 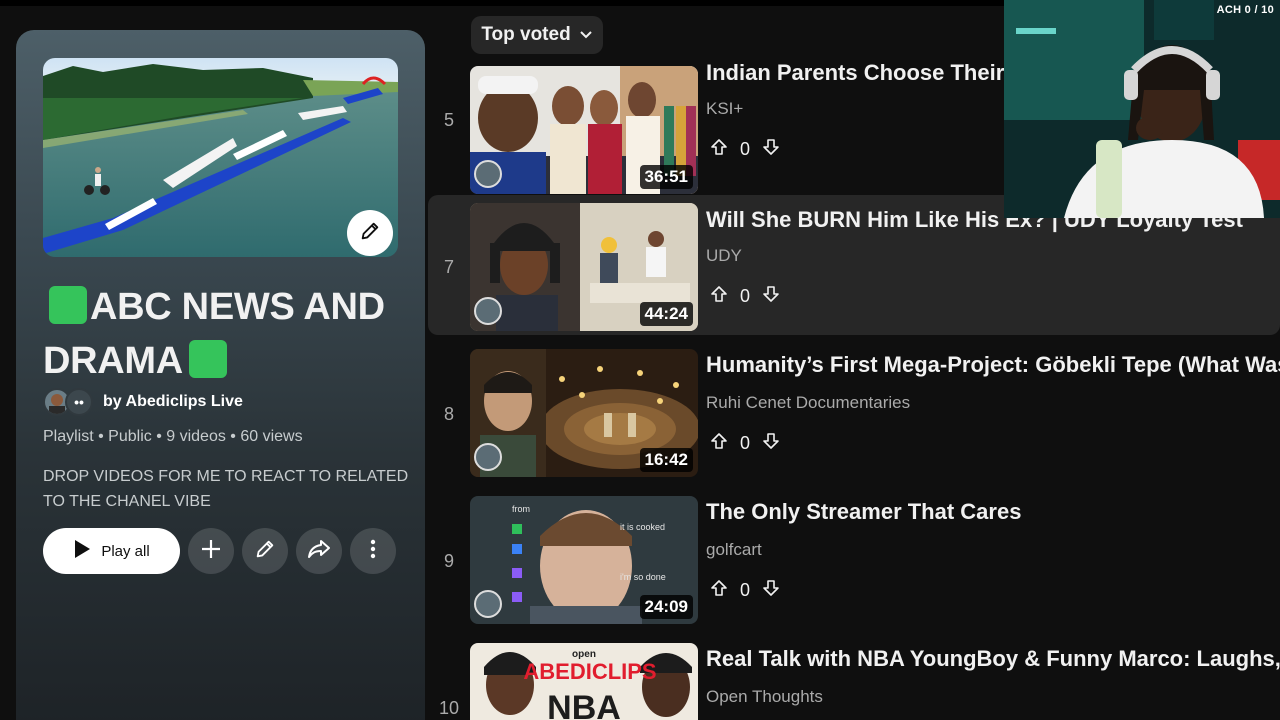 I want to click on add-video-button, so click(x=211, y=551).